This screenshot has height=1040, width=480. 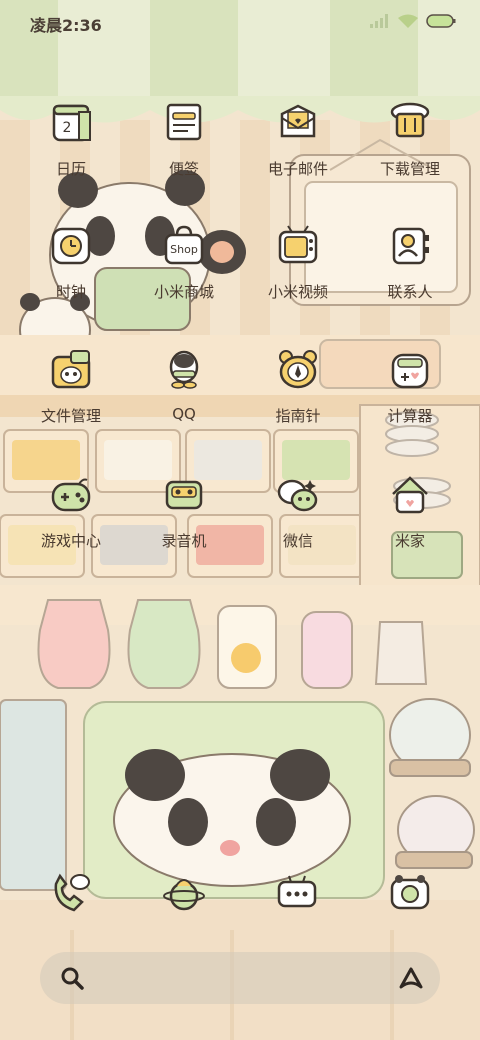 I want to click on app-label: 小米视频, so click(x=297, y=292).